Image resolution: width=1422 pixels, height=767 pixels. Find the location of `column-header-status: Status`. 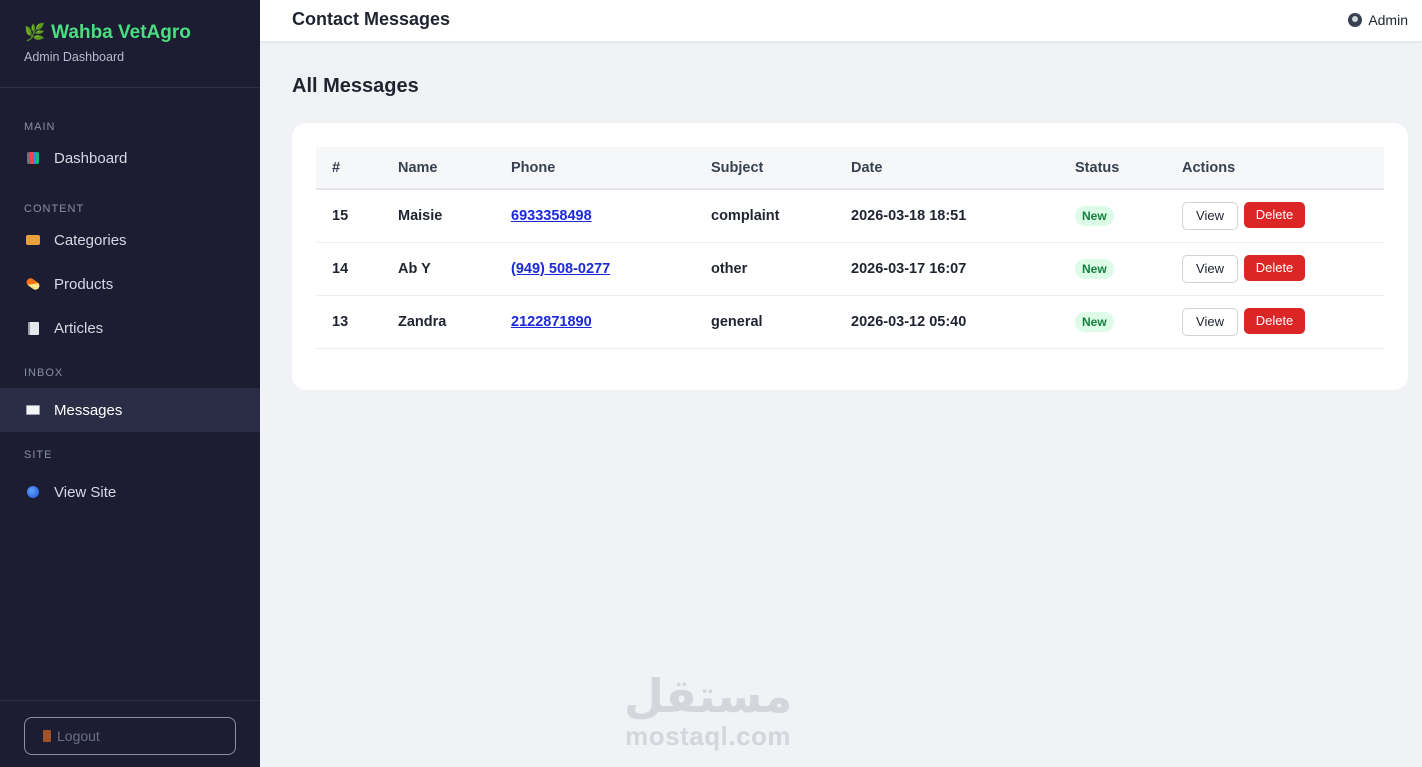

column-header-status: Status is located at coordinates (1097, 167).